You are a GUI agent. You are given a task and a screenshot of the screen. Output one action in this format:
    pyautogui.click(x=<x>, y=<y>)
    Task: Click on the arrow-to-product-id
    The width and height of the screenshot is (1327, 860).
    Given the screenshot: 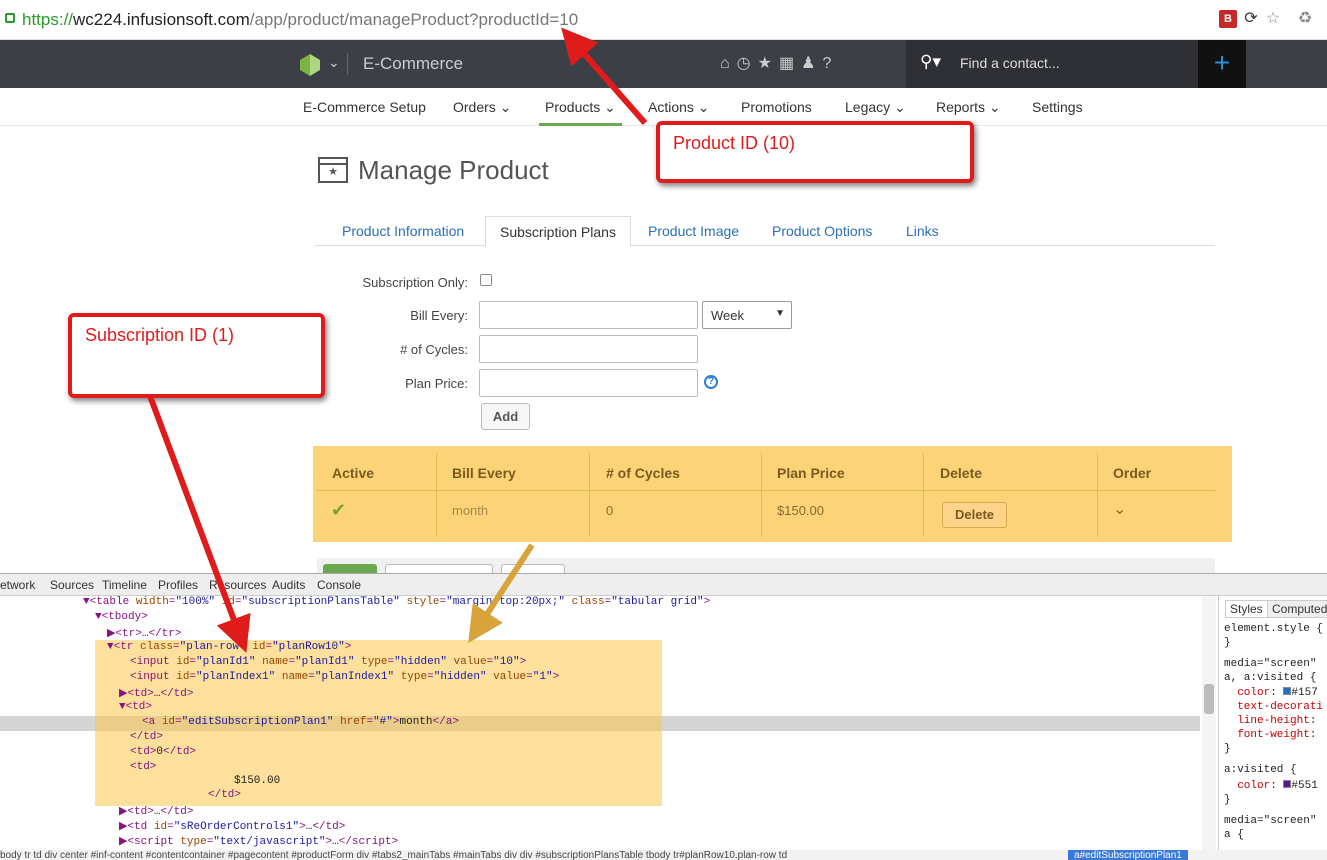 What is the action you would take?
    pyautogui.click(x=604, y=76)
    